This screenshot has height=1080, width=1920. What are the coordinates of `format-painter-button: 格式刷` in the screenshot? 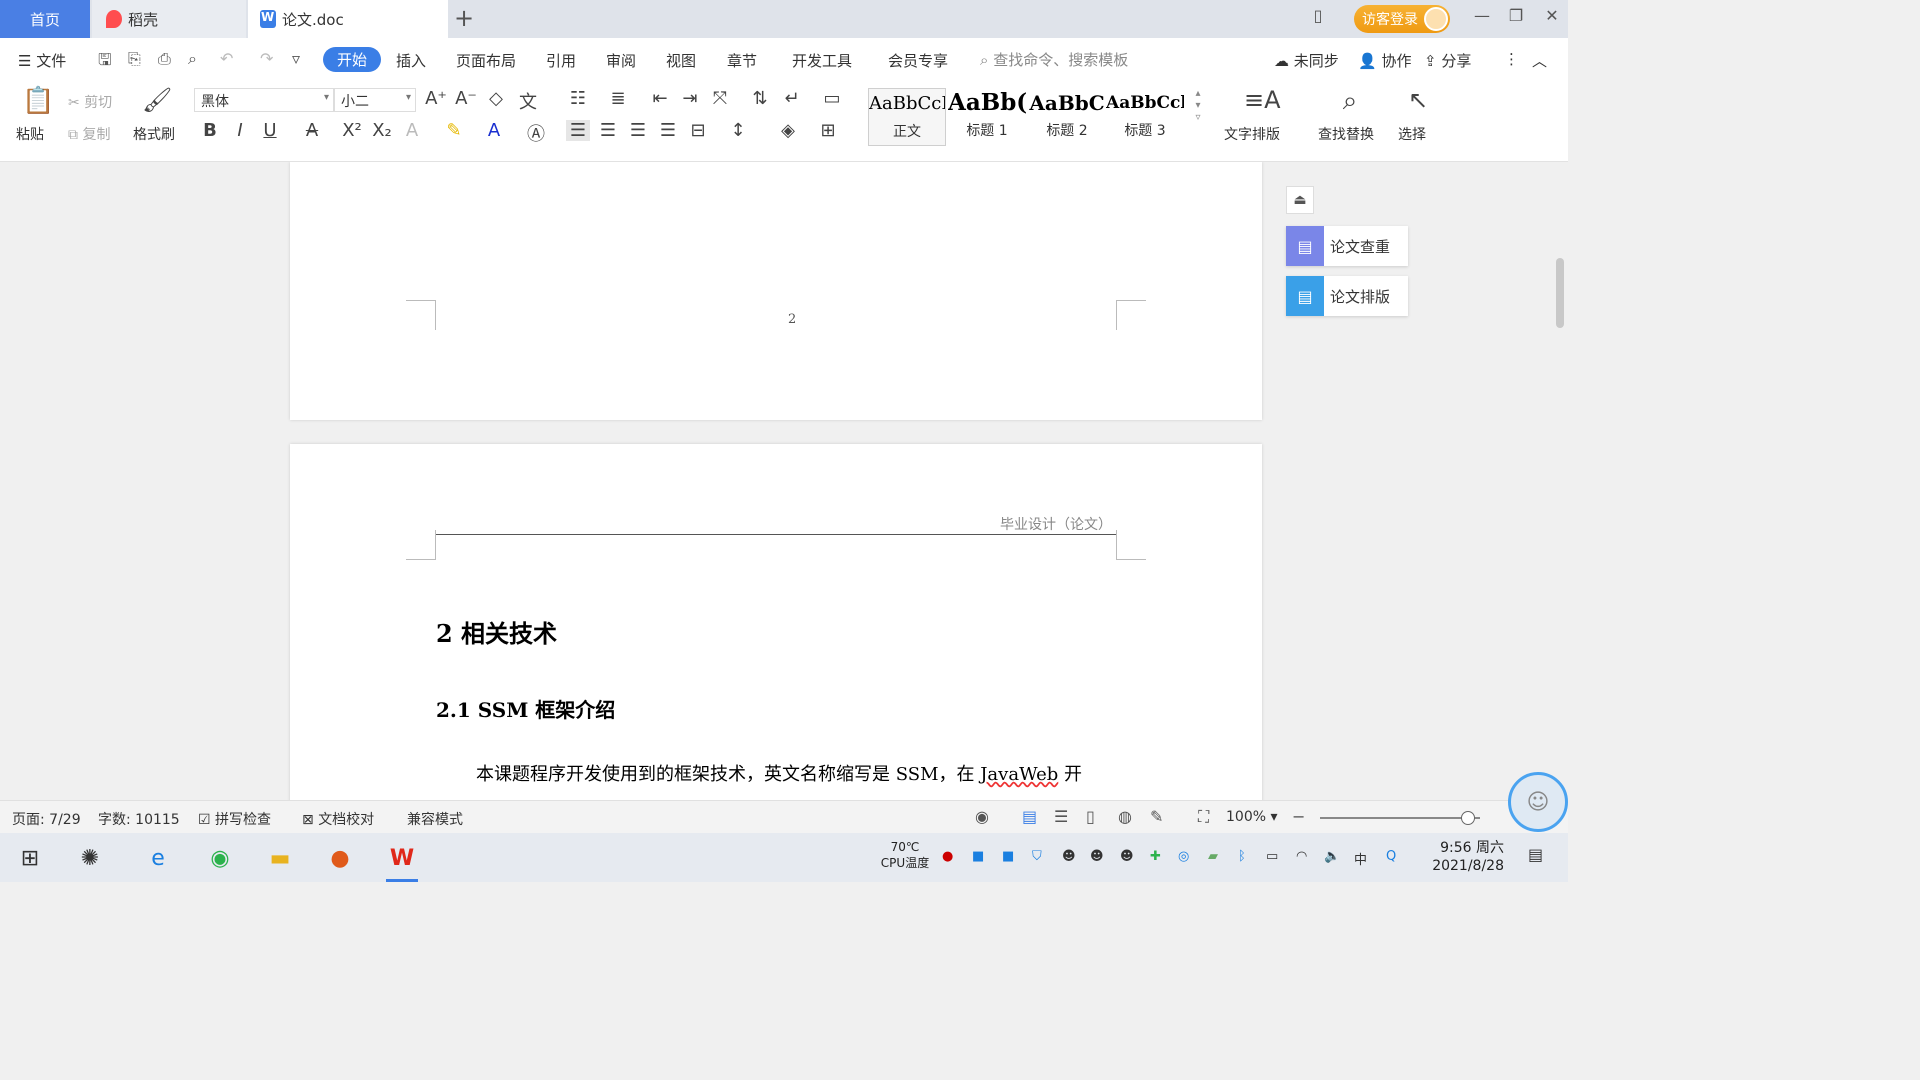 It's located at (154, 134).